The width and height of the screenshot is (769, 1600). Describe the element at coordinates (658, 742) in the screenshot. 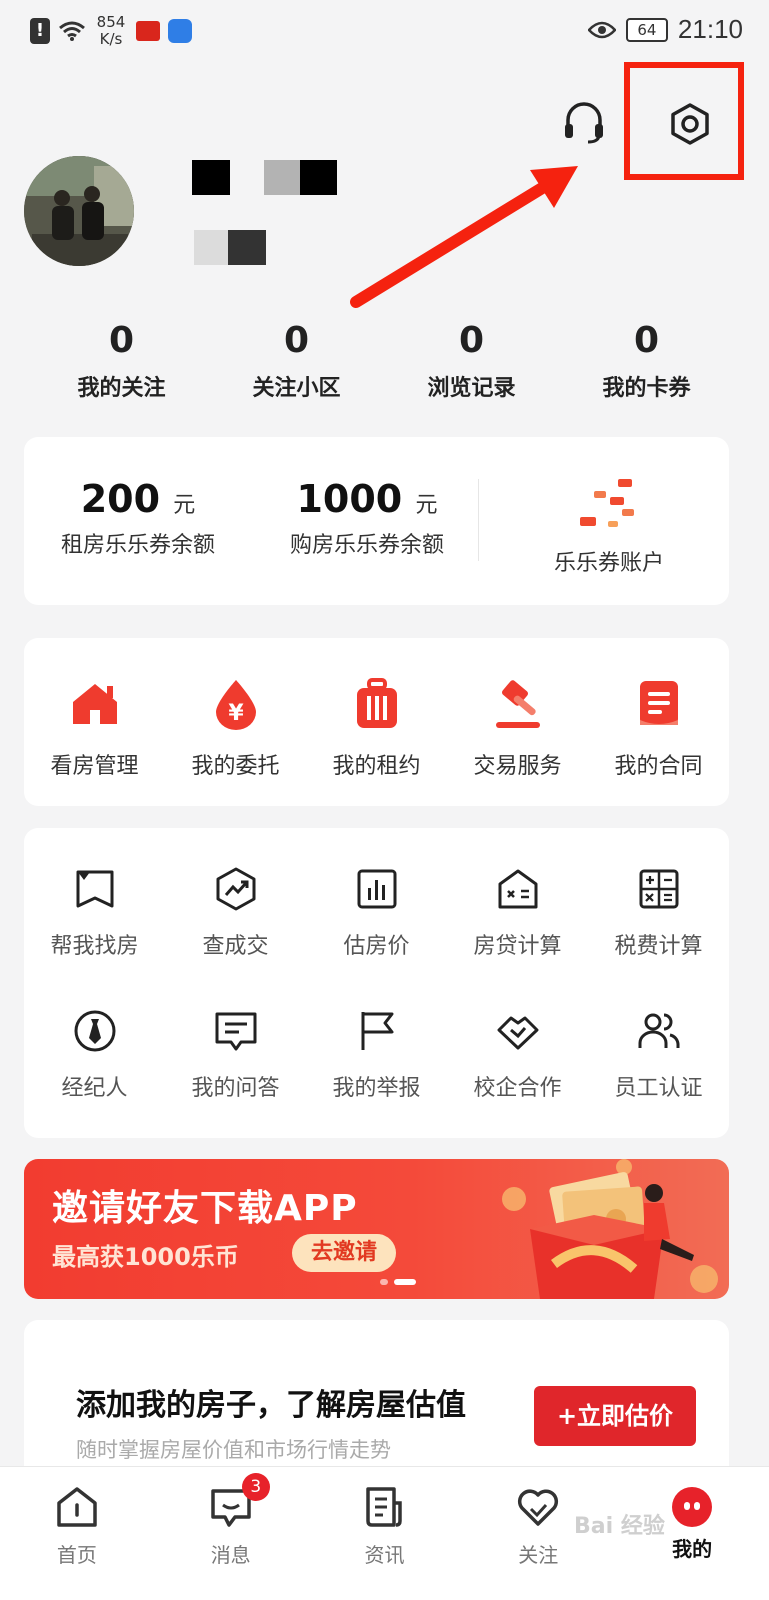

I see `service-contract: 我的合同` at that location.